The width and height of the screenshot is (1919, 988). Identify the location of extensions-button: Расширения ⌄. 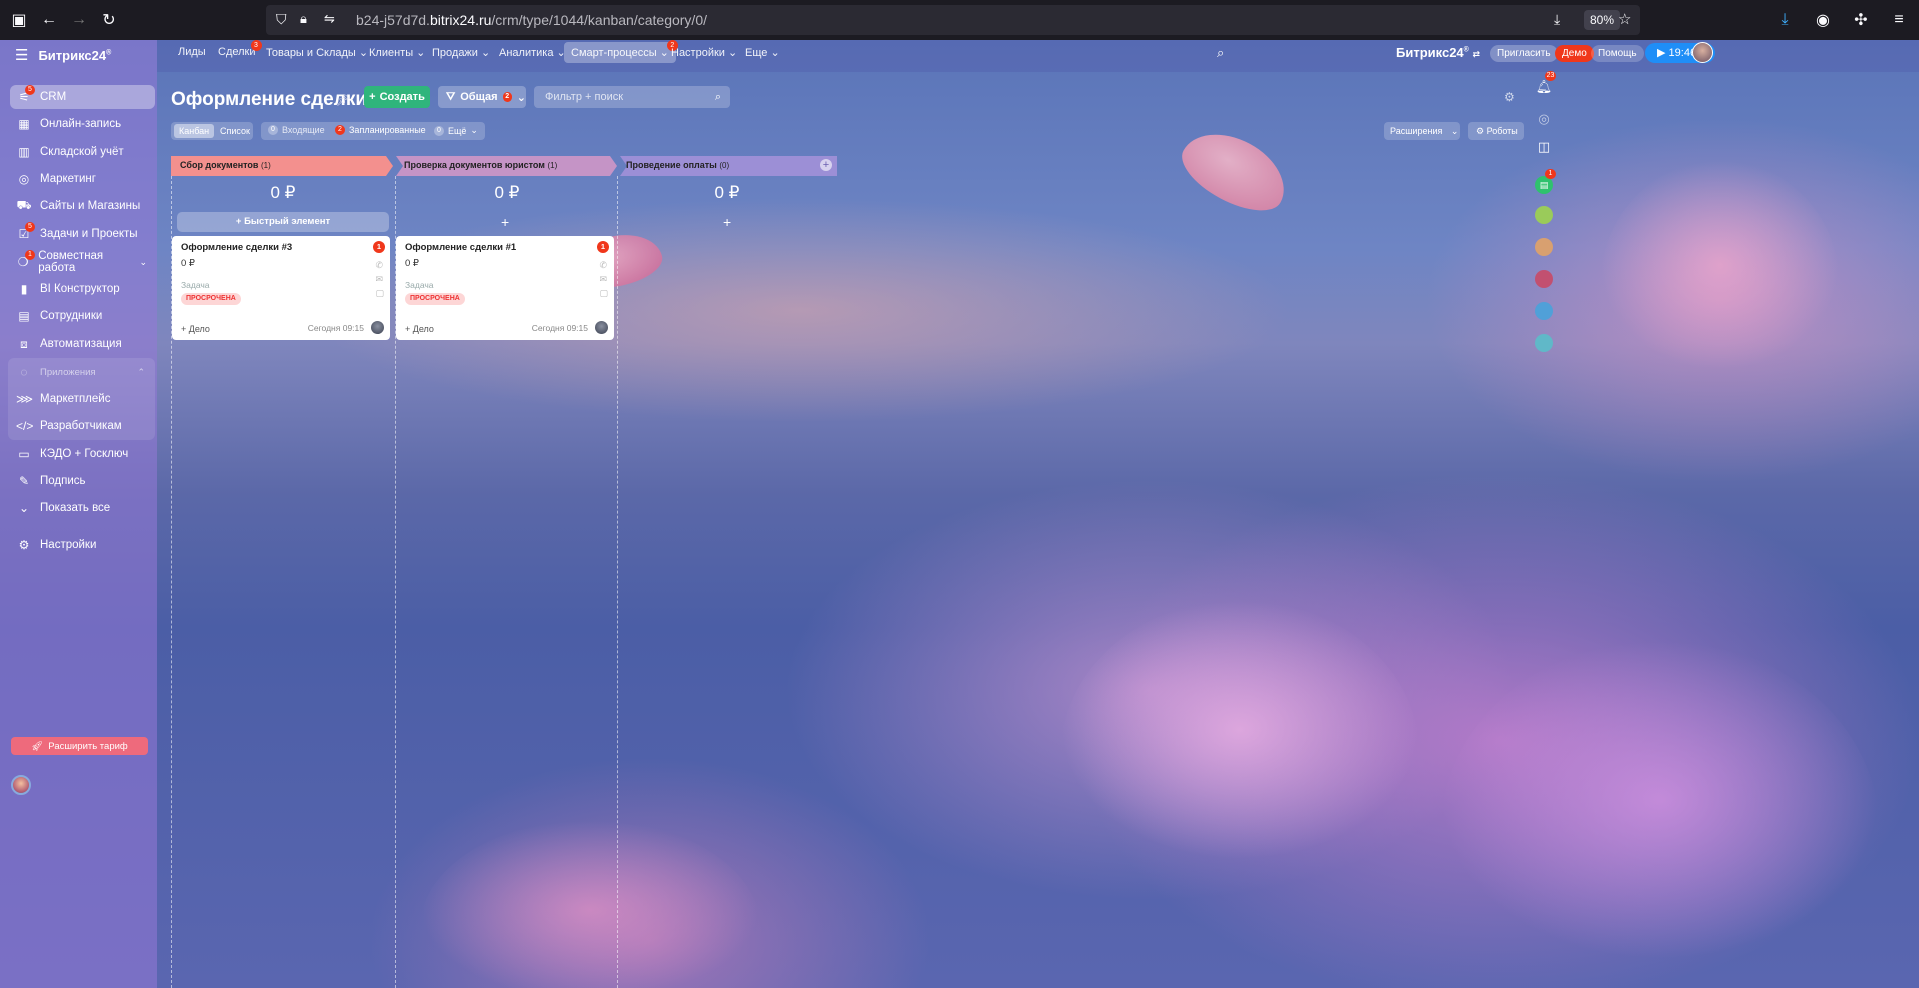
(1422, 131).